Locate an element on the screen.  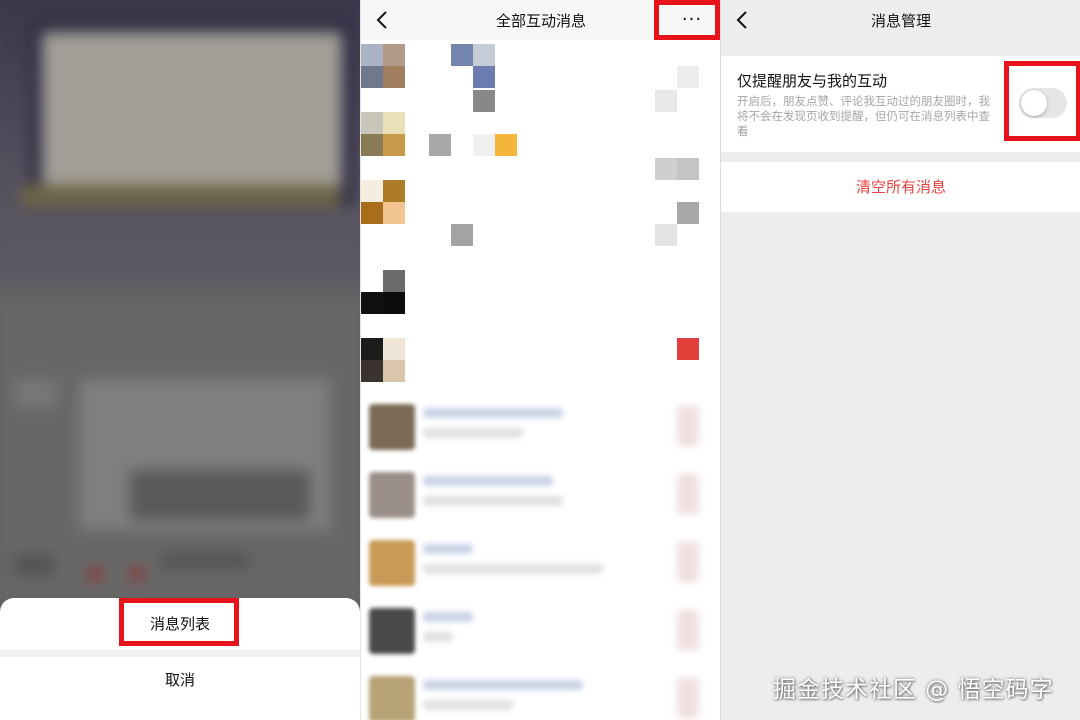
page-title: 消息管理 is located at coordinates (900, 21).